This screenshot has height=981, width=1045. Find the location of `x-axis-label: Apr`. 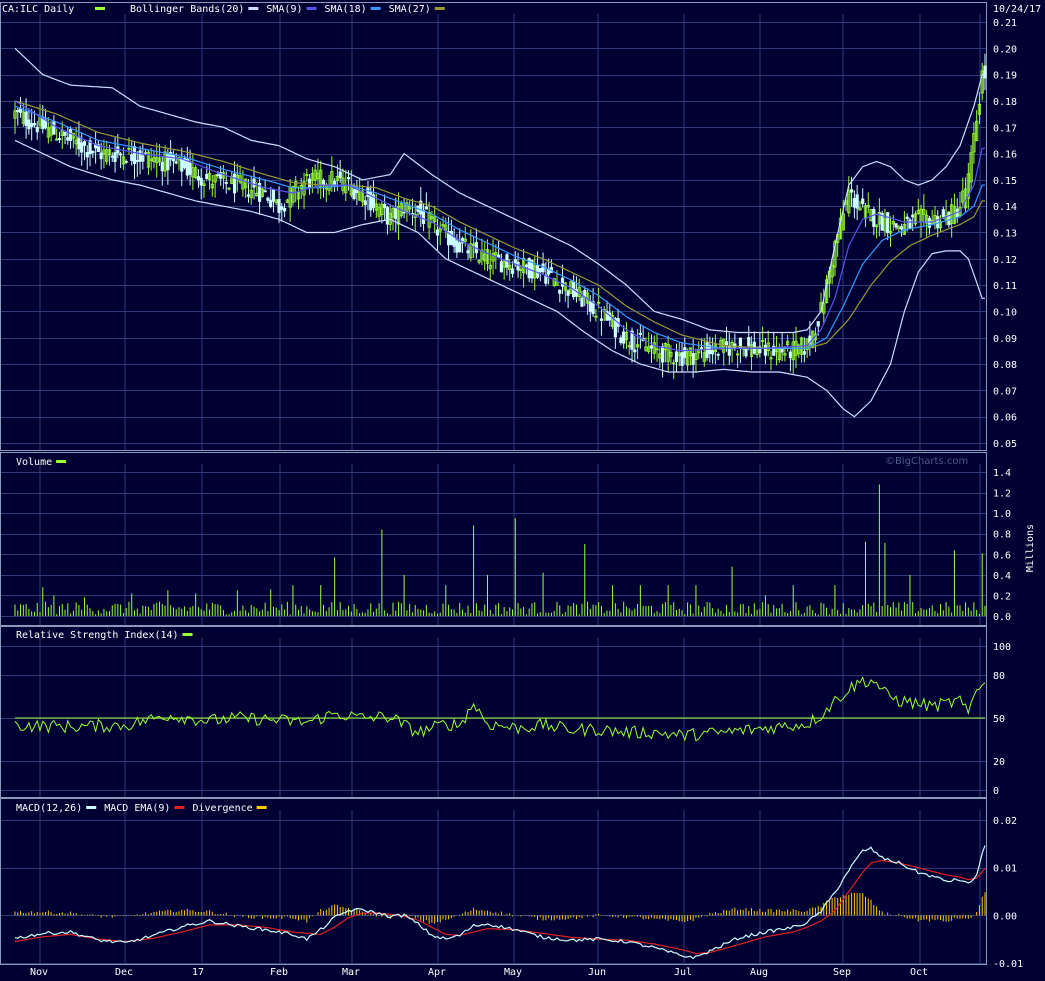

x-axis-label: Apr is located at coordinates (437, 972).